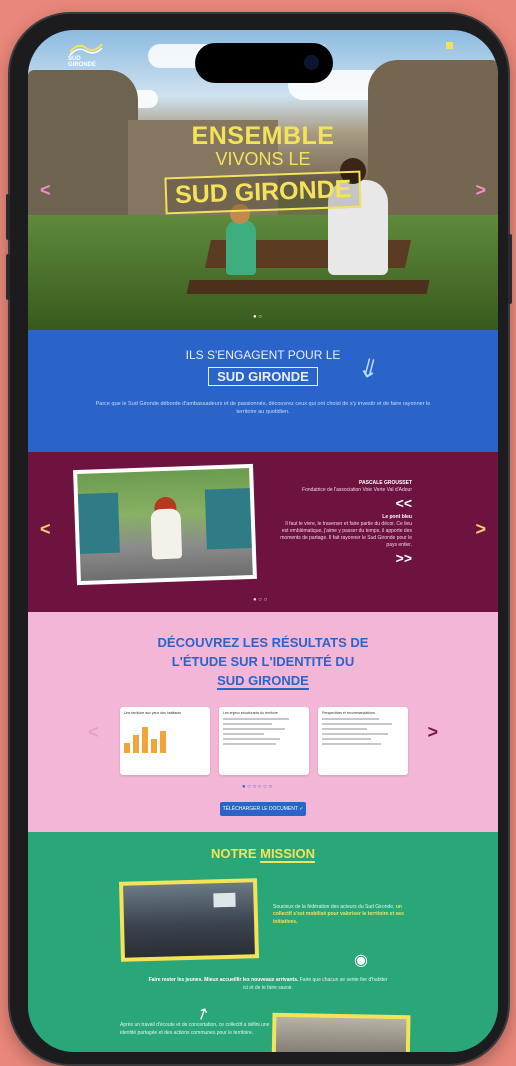  What do you see at coordinates (449, 45) in the screenshot?
I see `menu-icon` at bounding box center [449, 45].